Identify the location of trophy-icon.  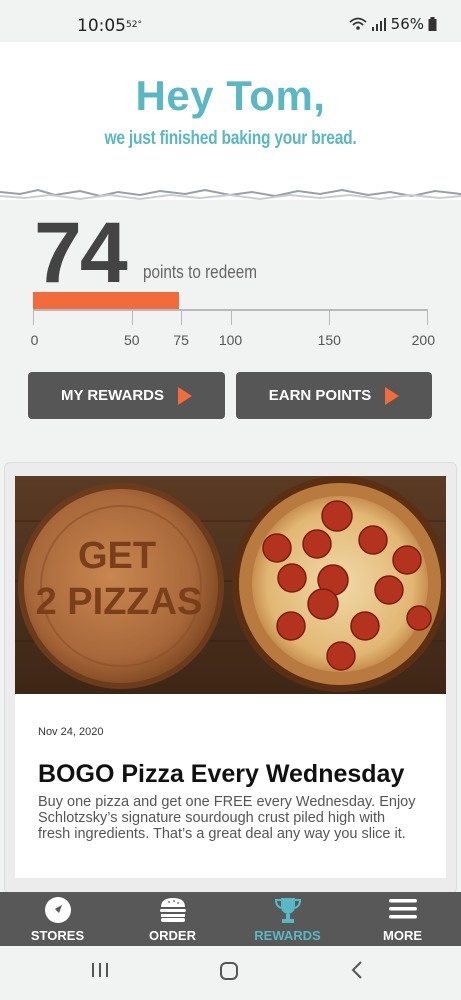
(287, 910).